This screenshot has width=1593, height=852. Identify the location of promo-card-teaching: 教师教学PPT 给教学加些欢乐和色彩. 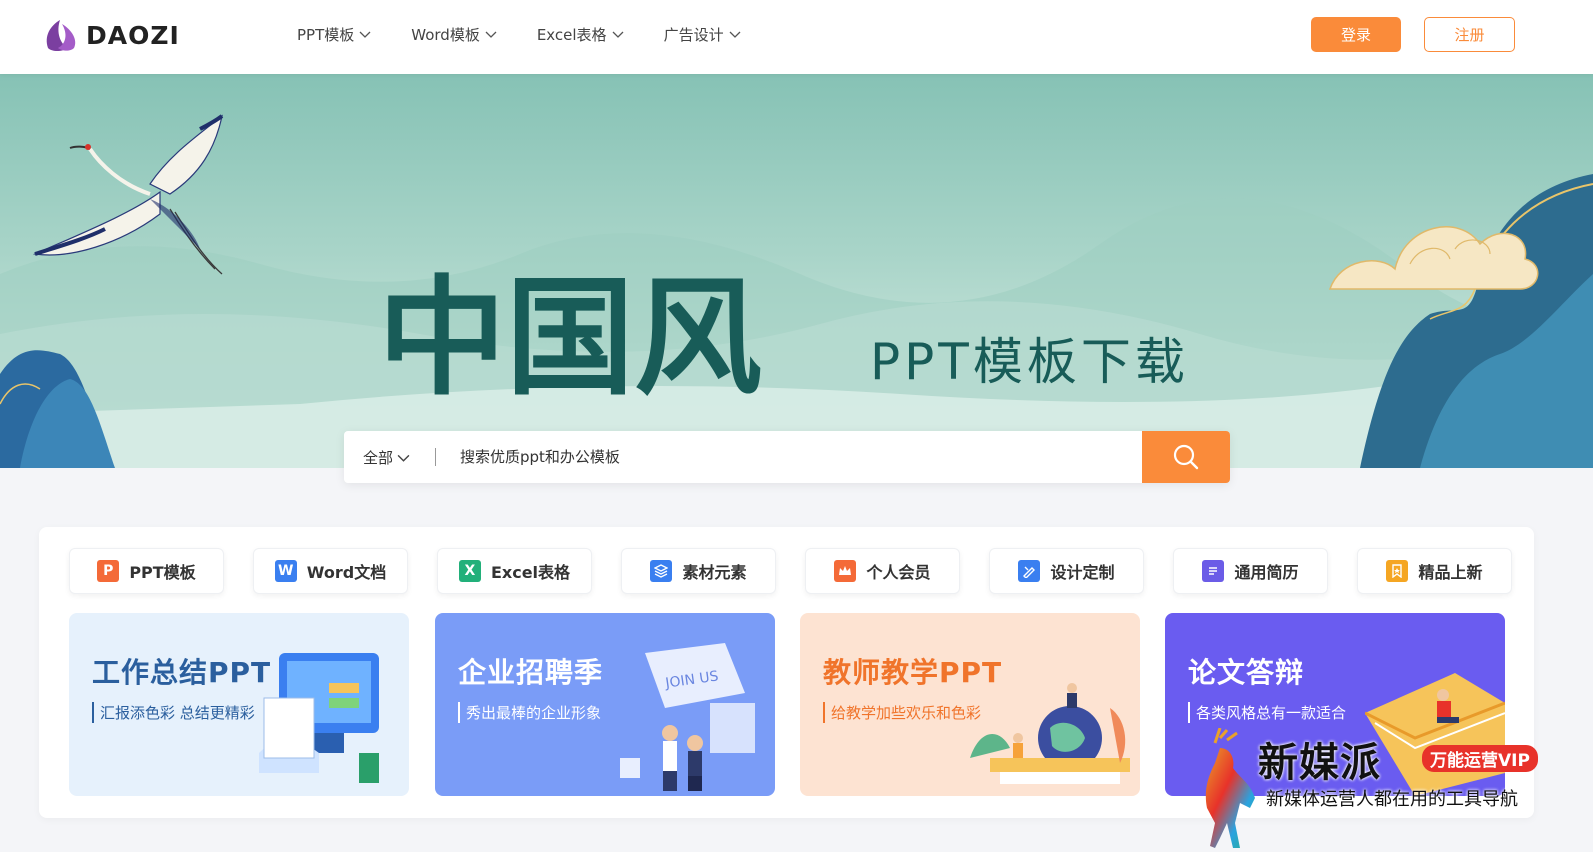
(970, 704).